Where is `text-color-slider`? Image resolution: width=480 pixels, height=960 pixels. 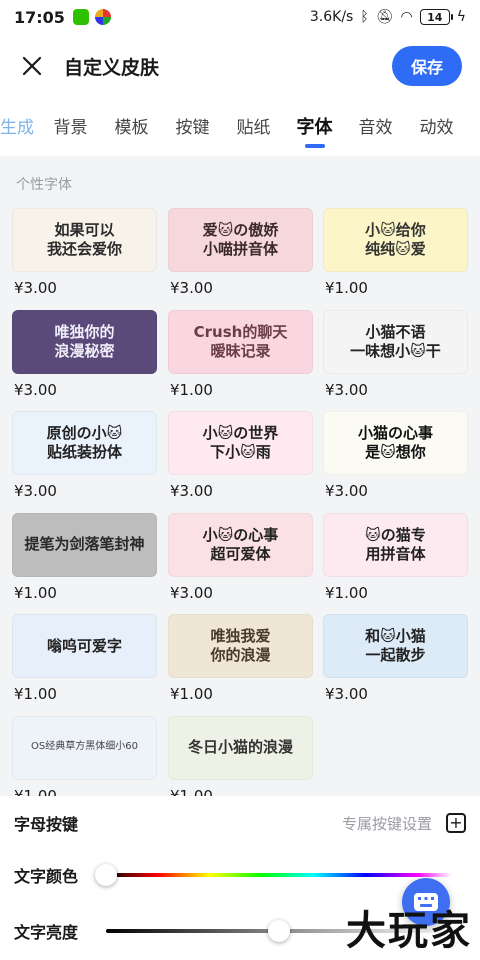 text-color-slider is located at coordinates (273, 875).